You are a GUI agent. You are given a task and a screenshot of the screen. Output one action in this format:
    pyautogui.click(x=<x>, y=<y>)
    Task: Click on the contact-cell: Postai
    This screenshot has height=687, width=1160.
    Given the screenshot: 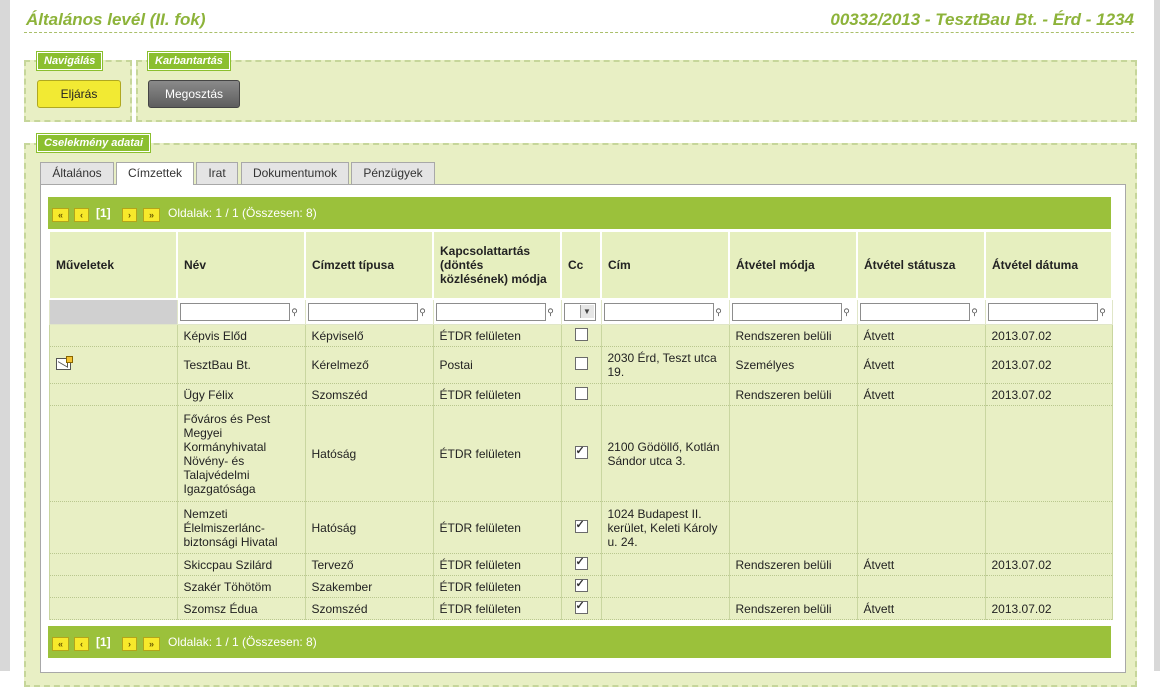 What is the action you would take?
    pyautogui.click(x=497, y=365)
    